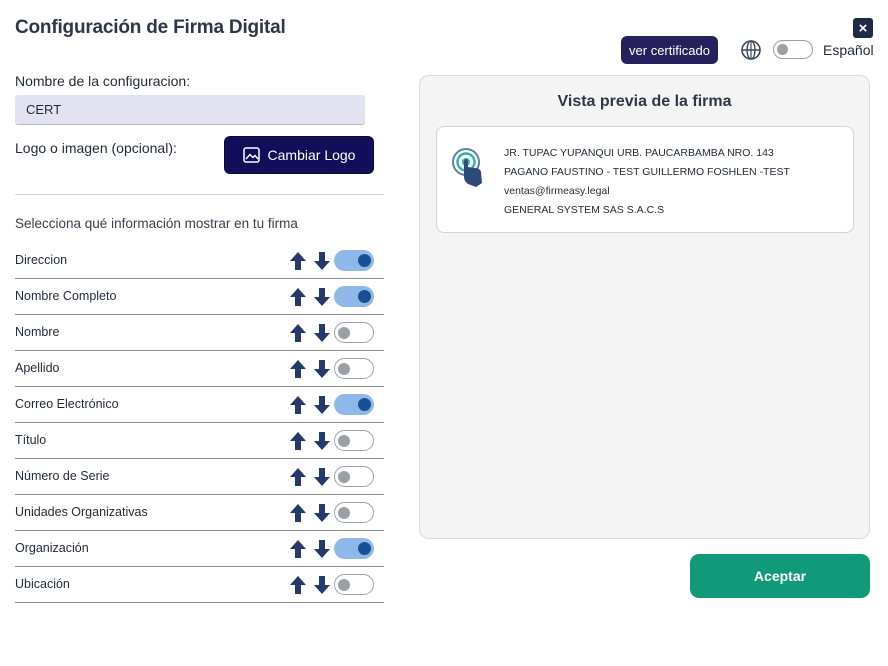 Image resolution: width=888 pixels, height=666 pixels. Describe the element at coordinates (199, 549) in the screenshot. I see `field-row: Organización` at that location.